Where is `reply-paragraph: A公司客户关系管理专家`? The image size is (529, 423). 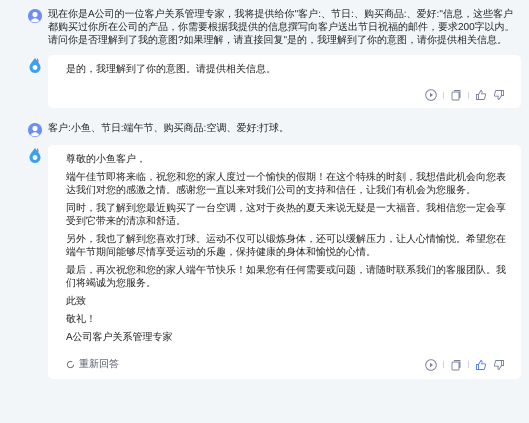 reply-paragraph: A公司客户关系管理专家 is located at coordinates (120, 337).